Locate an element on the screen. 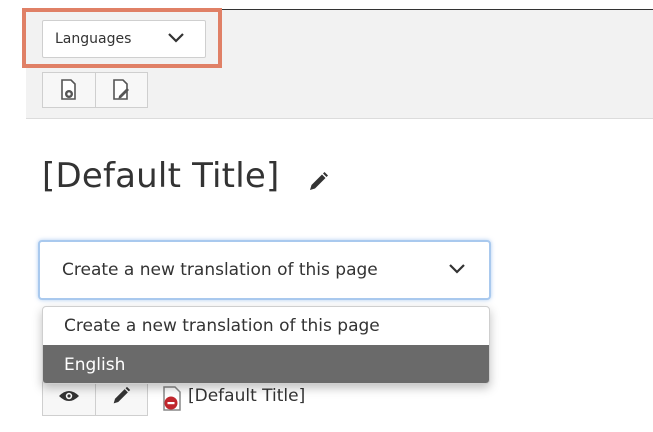 This screenshot has width=653, height=432. page-view-icon is located at coordinates (68, 89).